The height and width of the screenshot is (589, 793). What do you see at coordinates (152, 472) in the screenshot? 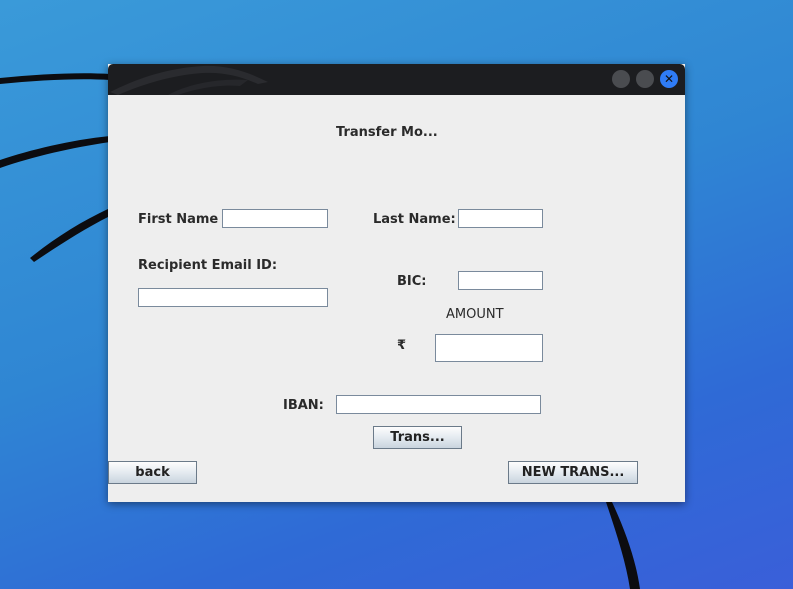
I see `back-button: back` at bounding box center [152, 472].